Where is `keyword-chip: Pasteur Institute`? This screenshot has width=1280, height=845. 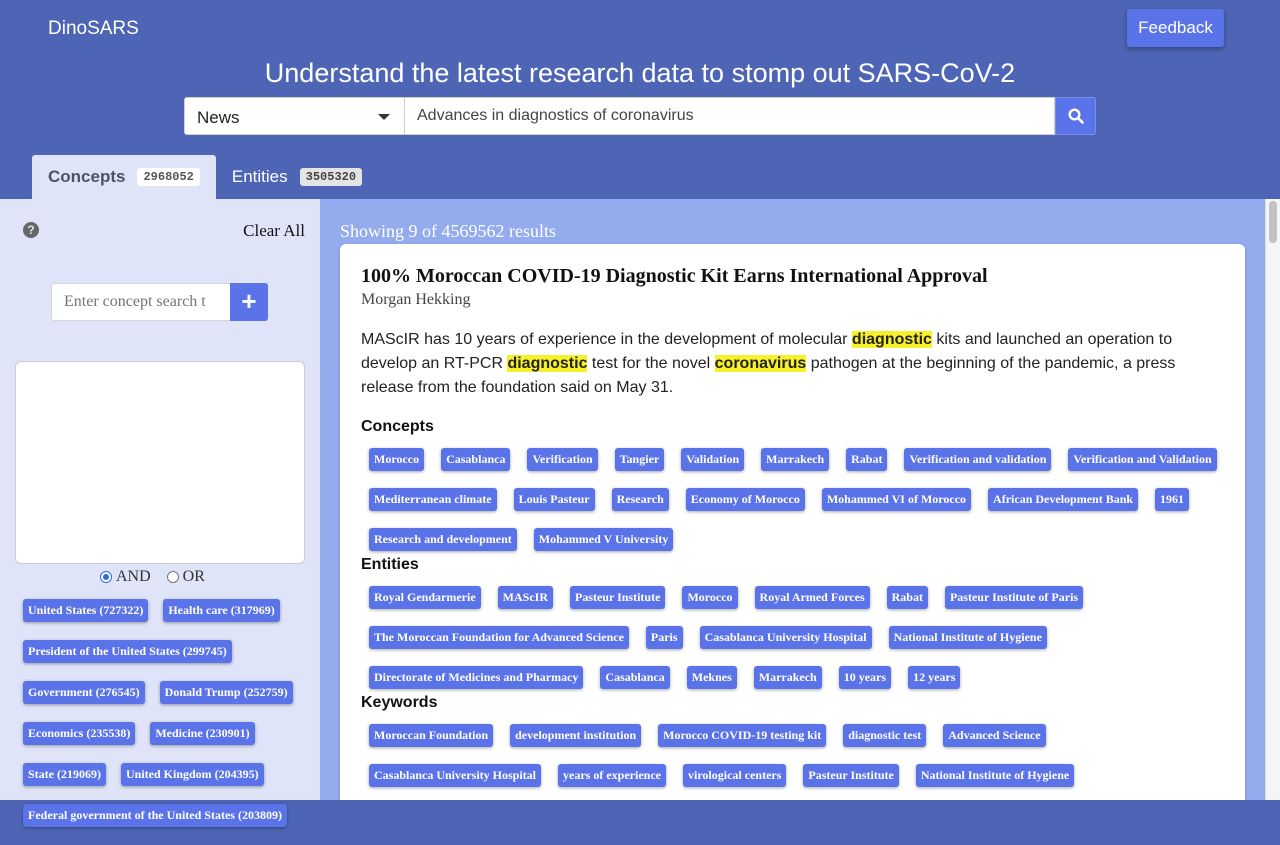
keyword-chip: Pasteur Institute is located at coordinates (851, 775).